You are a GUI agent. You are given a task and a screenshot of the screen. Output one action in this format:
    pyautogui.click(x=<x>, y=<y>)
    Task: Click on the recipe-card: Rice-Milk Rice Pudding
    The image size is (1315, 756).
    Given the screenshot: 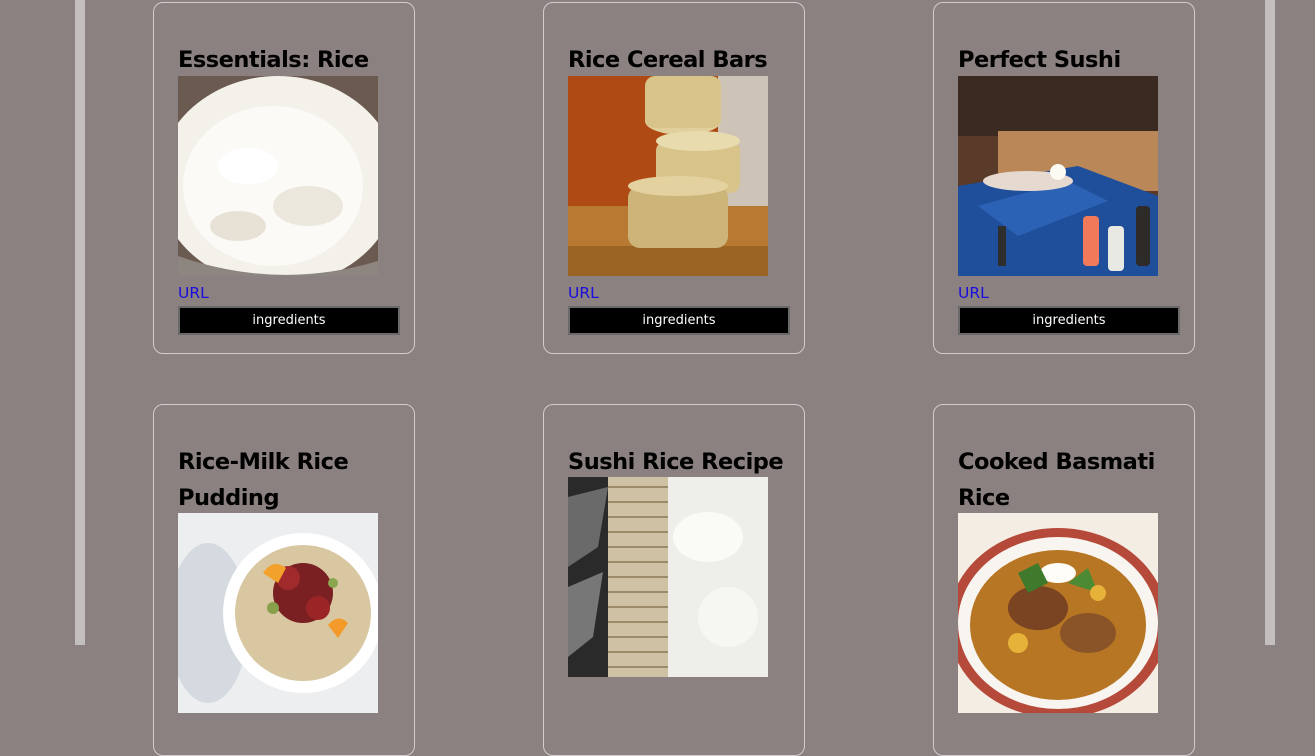 What is the action you would take?
    pyautogui.click(x=284, y=580)
    